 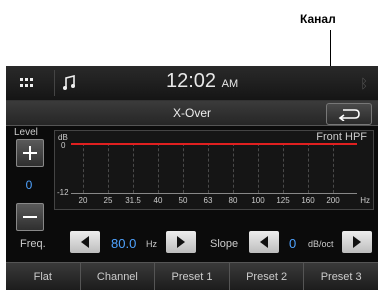 I want to click on bluetooth-icon: ᛒ, so click(x=364, y=83).